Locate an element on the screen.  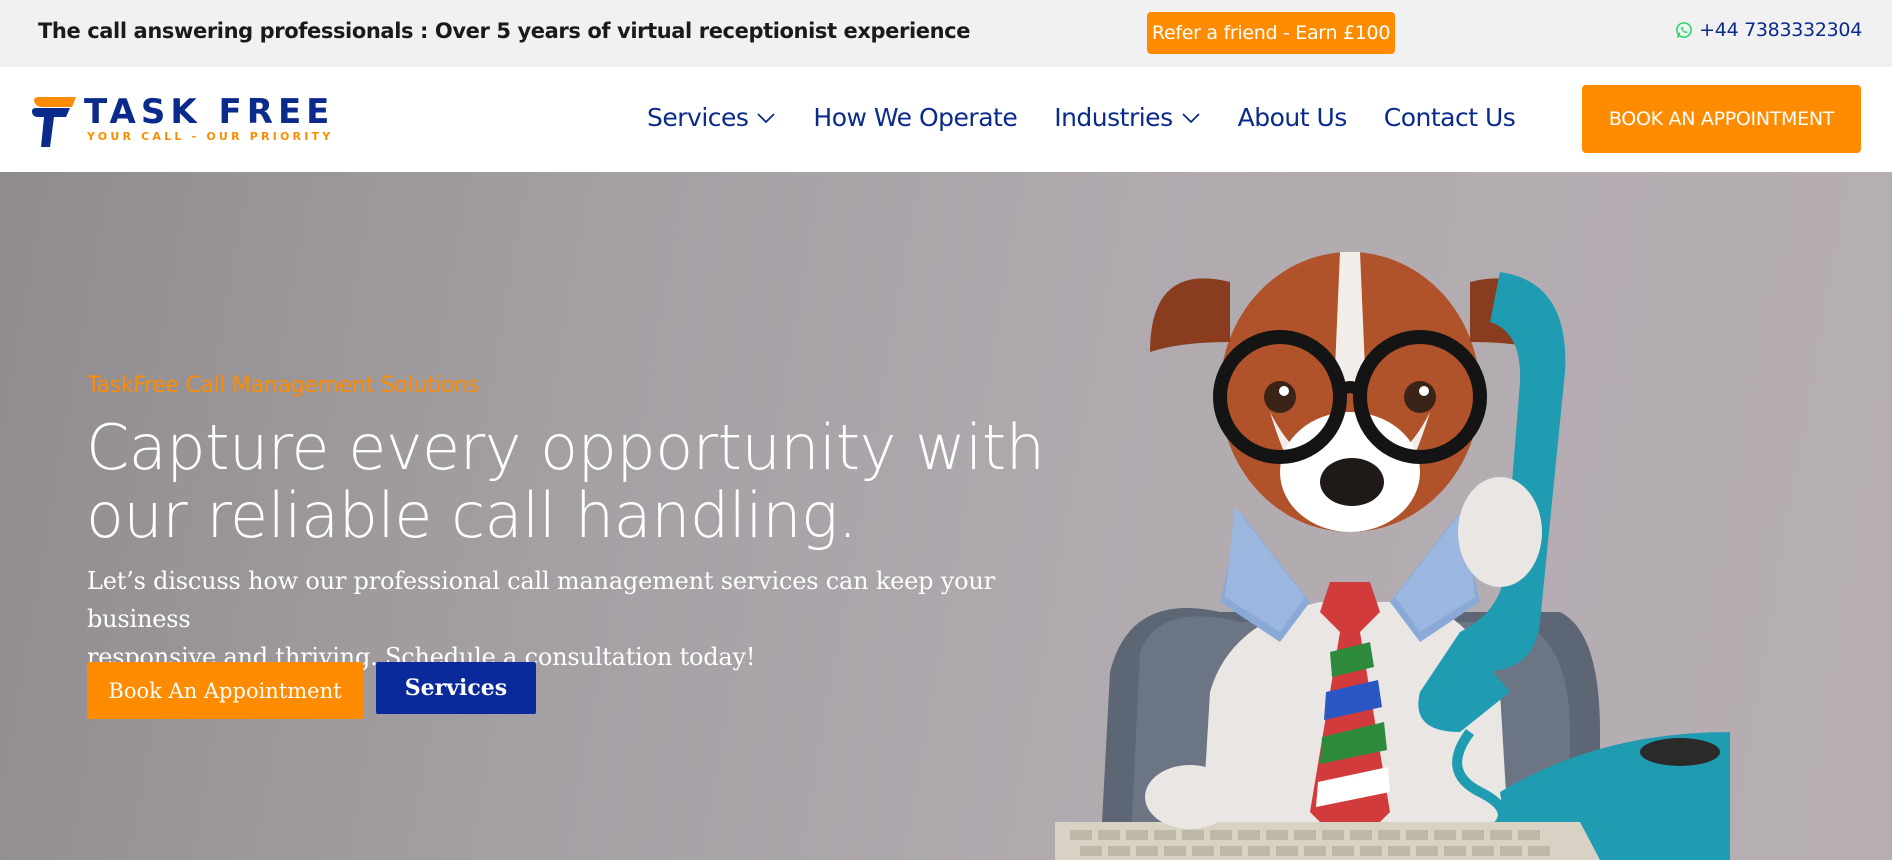
nav-label: Services is located at coordinates (698, 117).